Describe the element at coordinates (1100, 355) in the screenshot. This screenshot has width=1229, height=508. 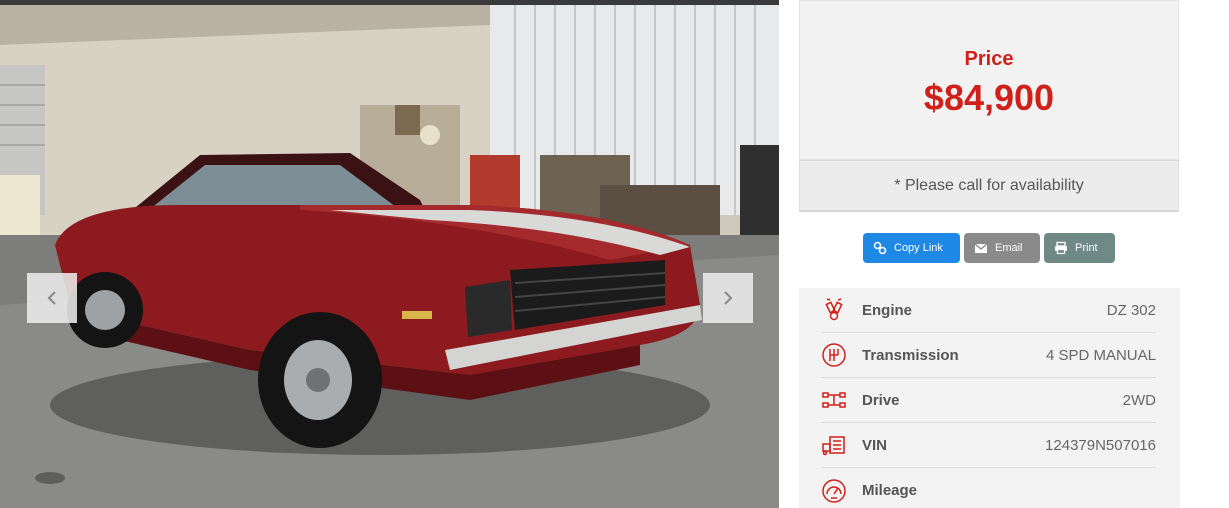
I see `spec-value: 4 SPD MANUAL` at that location.